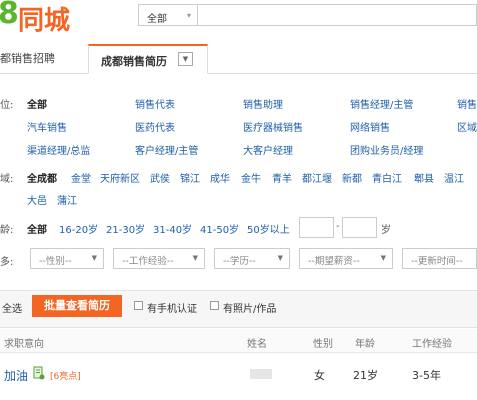 Image resolution: width=477 pixels, height=400 pixels. I want to click on filter-position-item: 区域, so click(467, 126).